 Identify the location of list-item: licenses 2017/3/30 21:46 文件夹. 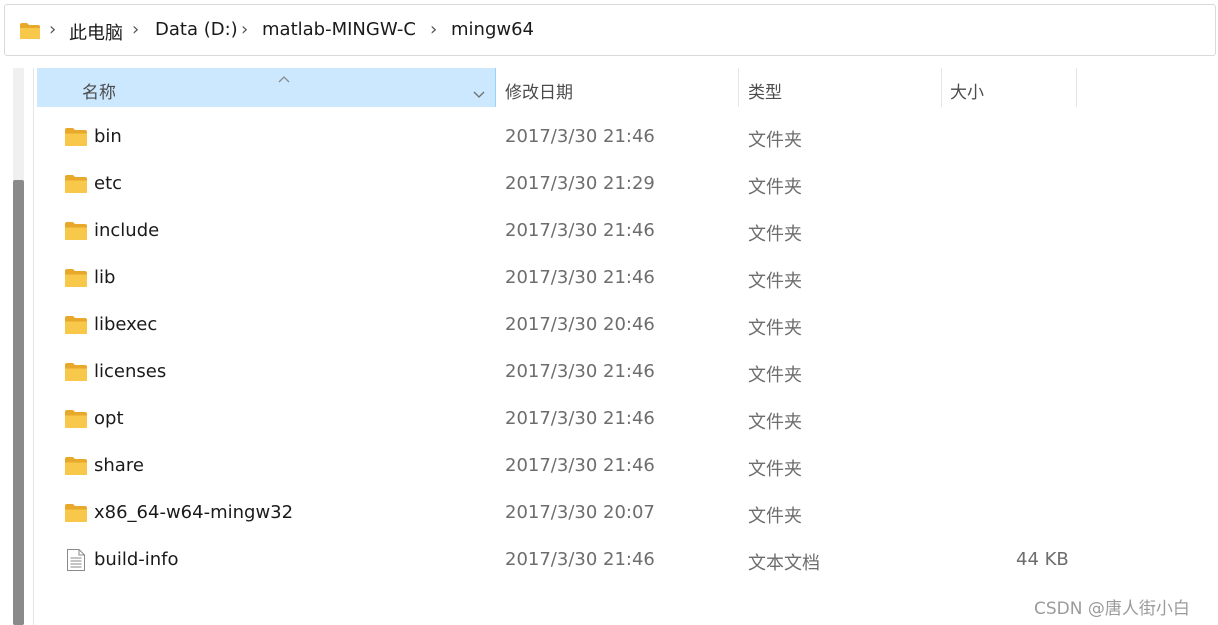
(617, 373).